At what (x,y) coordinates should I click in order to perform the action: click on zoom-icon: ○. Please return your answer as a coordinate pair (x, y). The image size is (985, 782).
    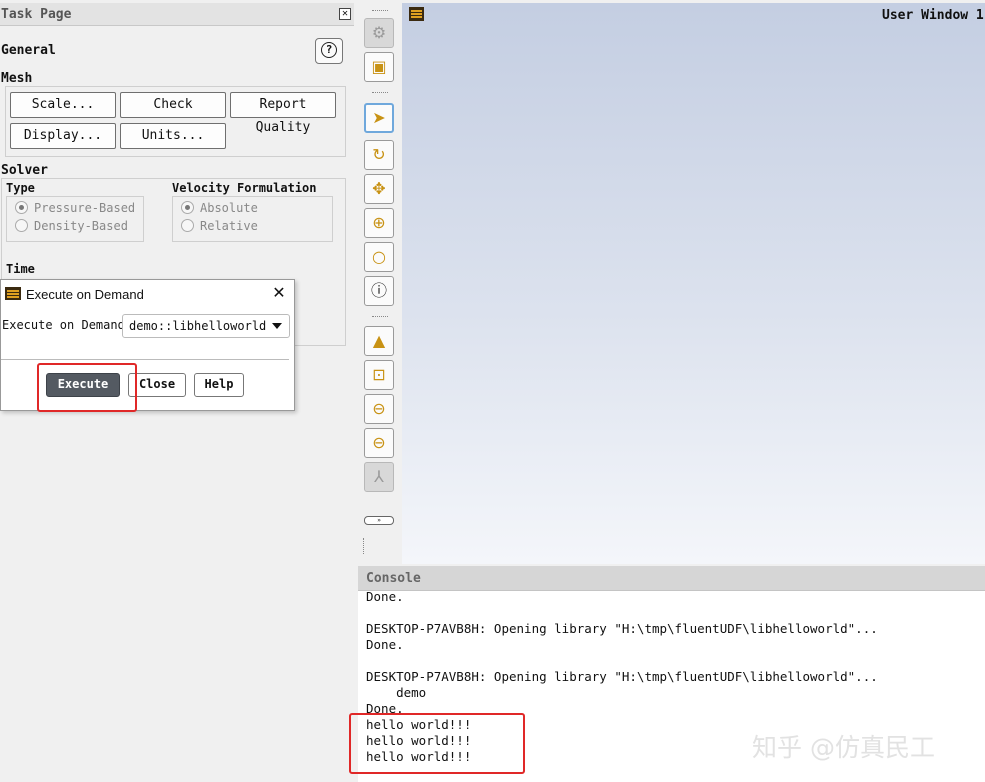
    Looking at the image, I should click on (379, 256).